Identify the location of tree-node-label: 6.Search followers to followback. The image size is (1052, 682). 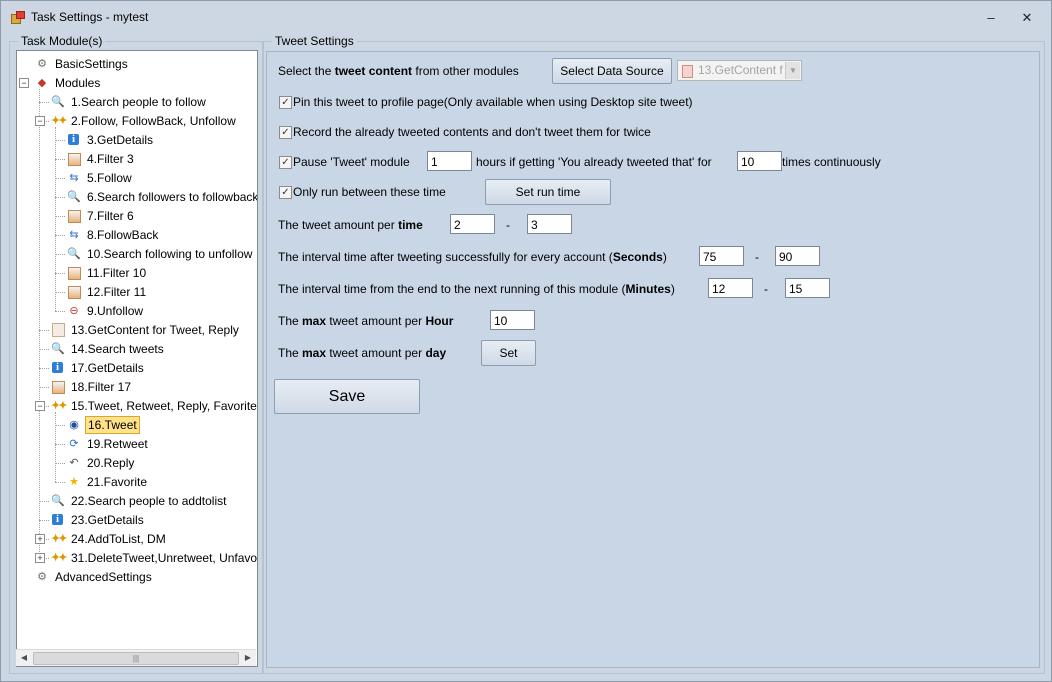
(172, 197).